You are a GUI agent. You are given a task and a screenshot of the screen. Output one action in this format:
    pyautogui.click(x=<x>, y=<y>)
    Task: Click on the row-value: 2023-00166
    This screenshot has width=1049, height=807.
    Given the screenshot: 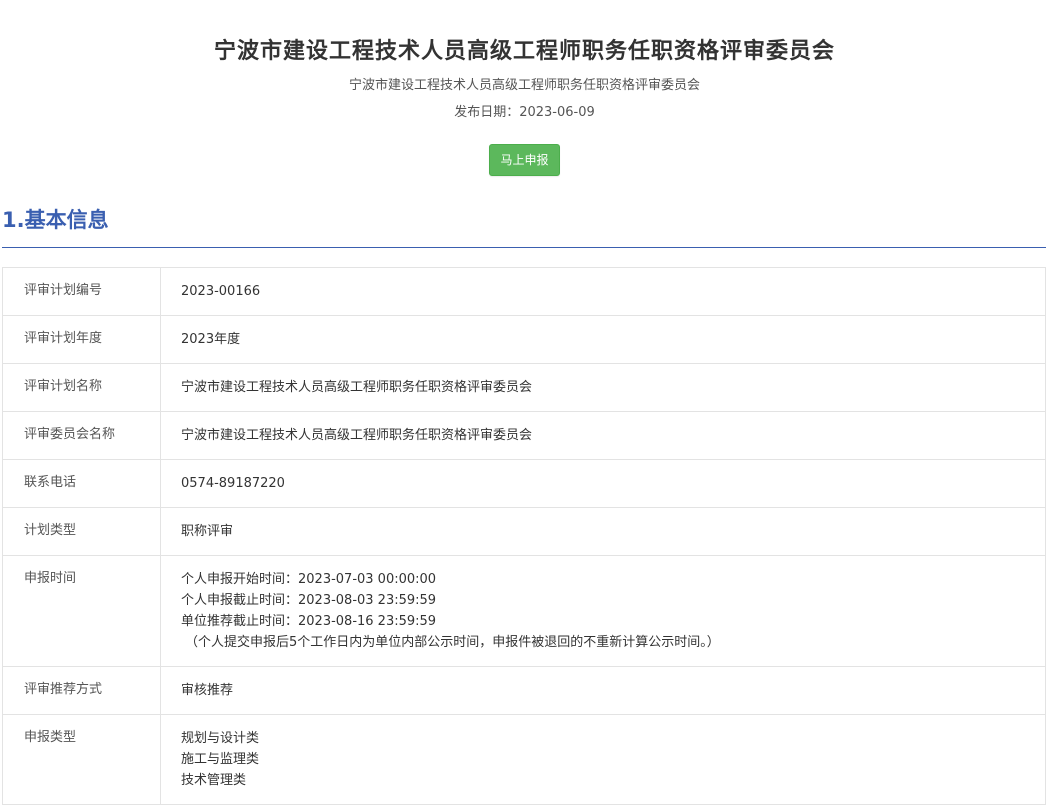 What is the action you would take?
    pyautogui.click(x=603, y=291)
    